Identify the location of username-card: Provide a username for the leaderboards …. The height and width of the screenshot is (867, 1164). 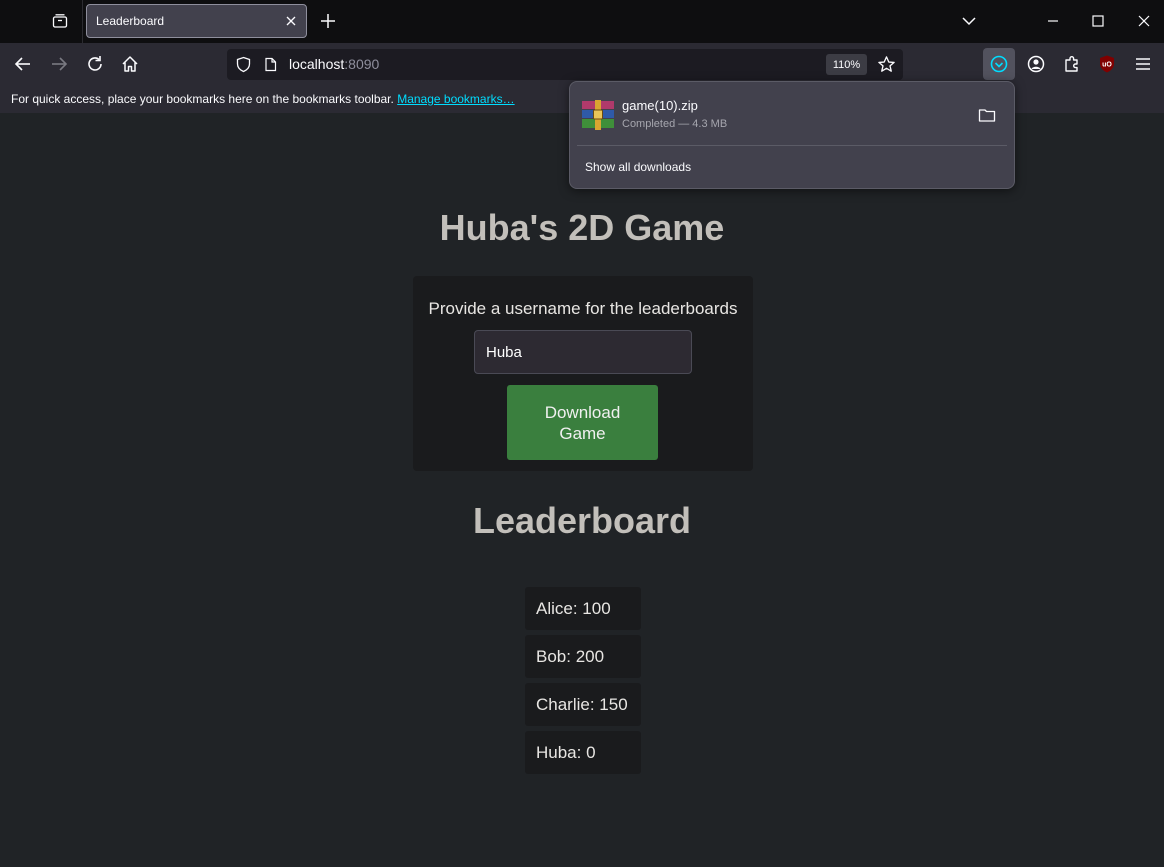
(583, 373).